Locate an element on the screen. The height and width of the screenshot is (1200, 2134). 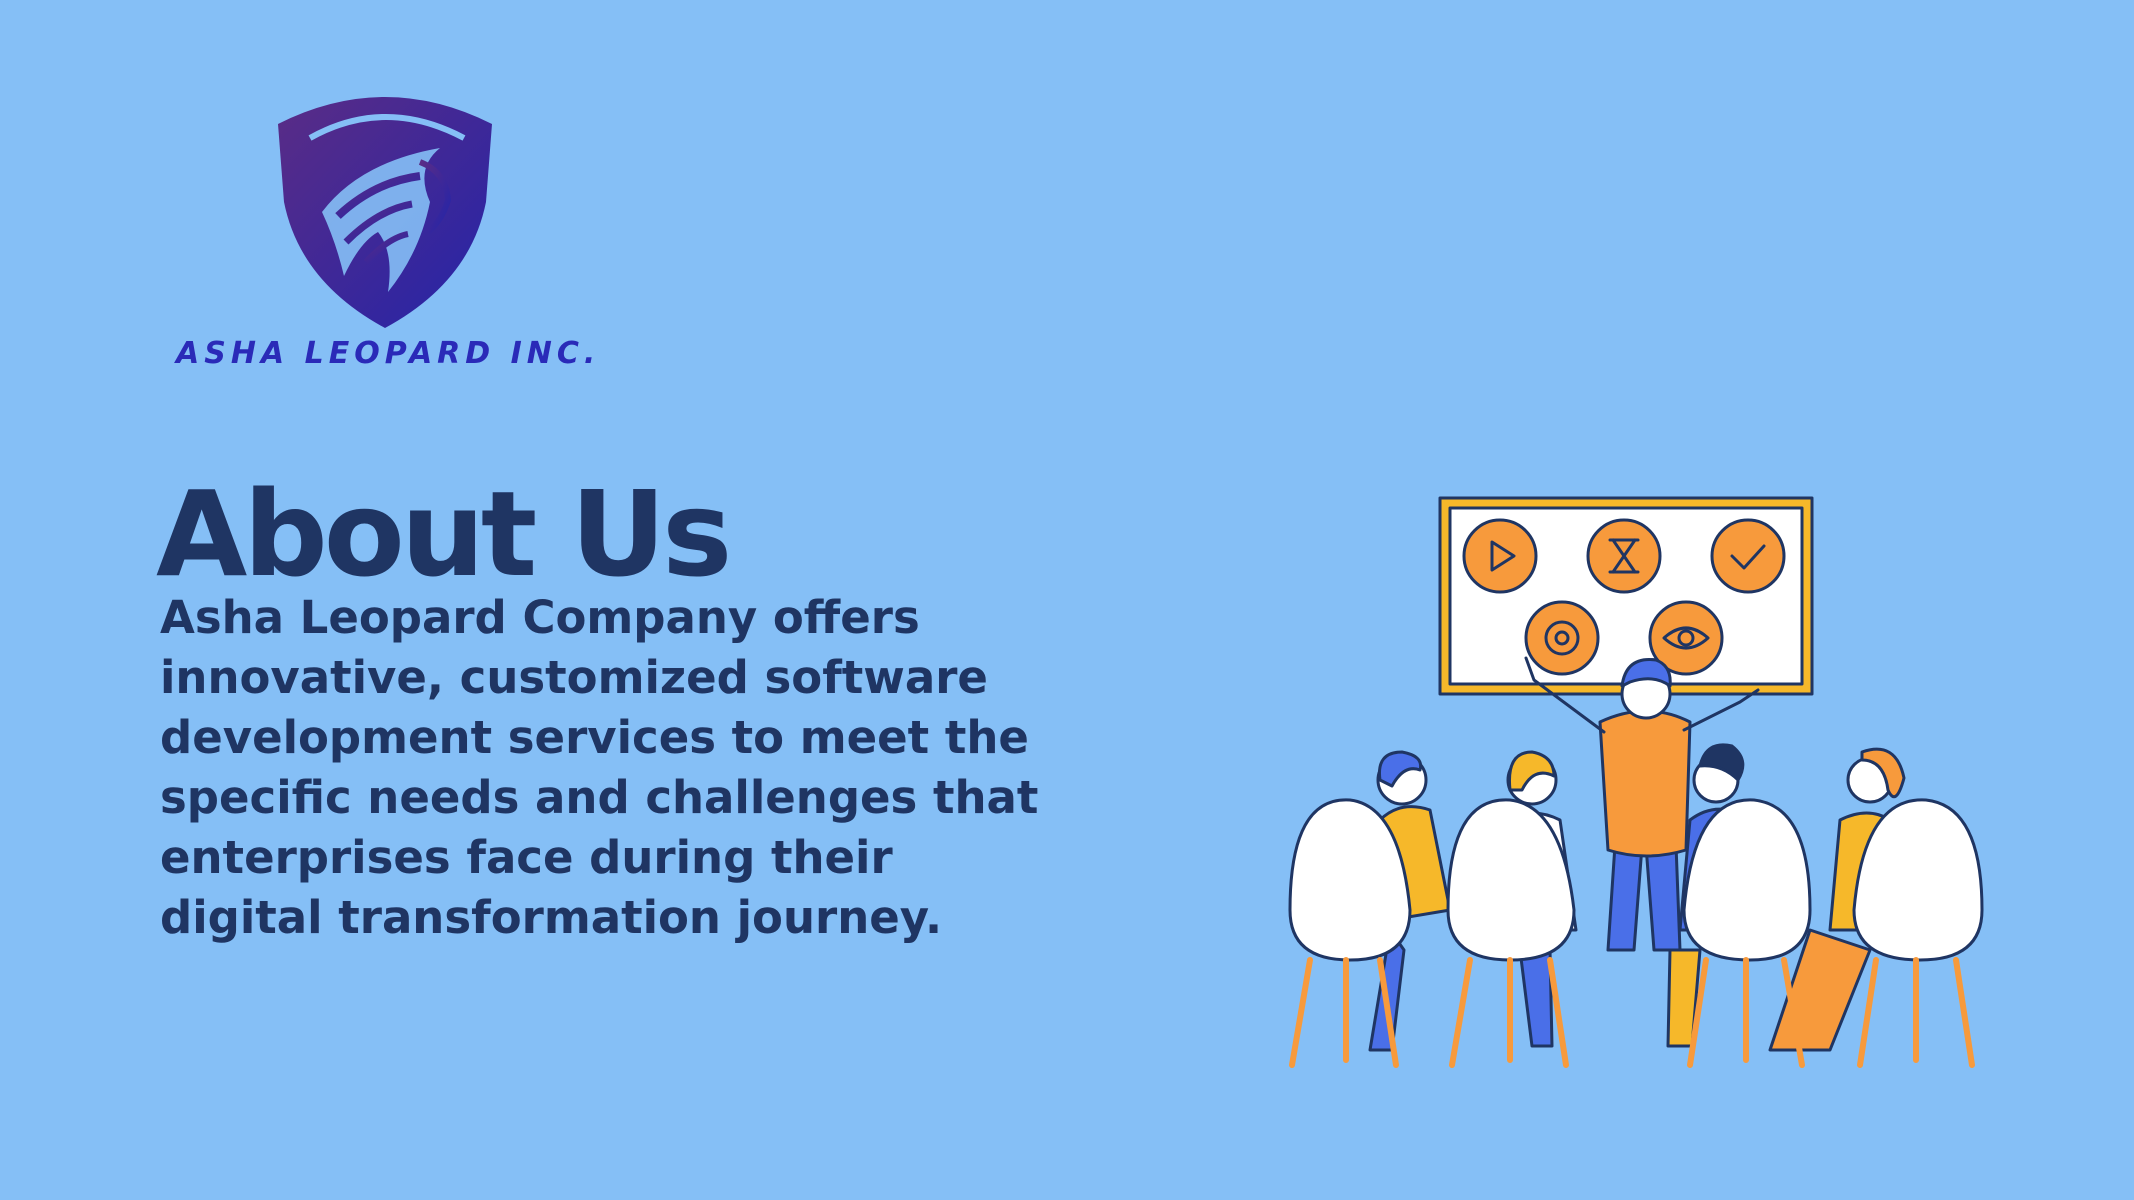
check-icon is located at coordinates (1748, 556).